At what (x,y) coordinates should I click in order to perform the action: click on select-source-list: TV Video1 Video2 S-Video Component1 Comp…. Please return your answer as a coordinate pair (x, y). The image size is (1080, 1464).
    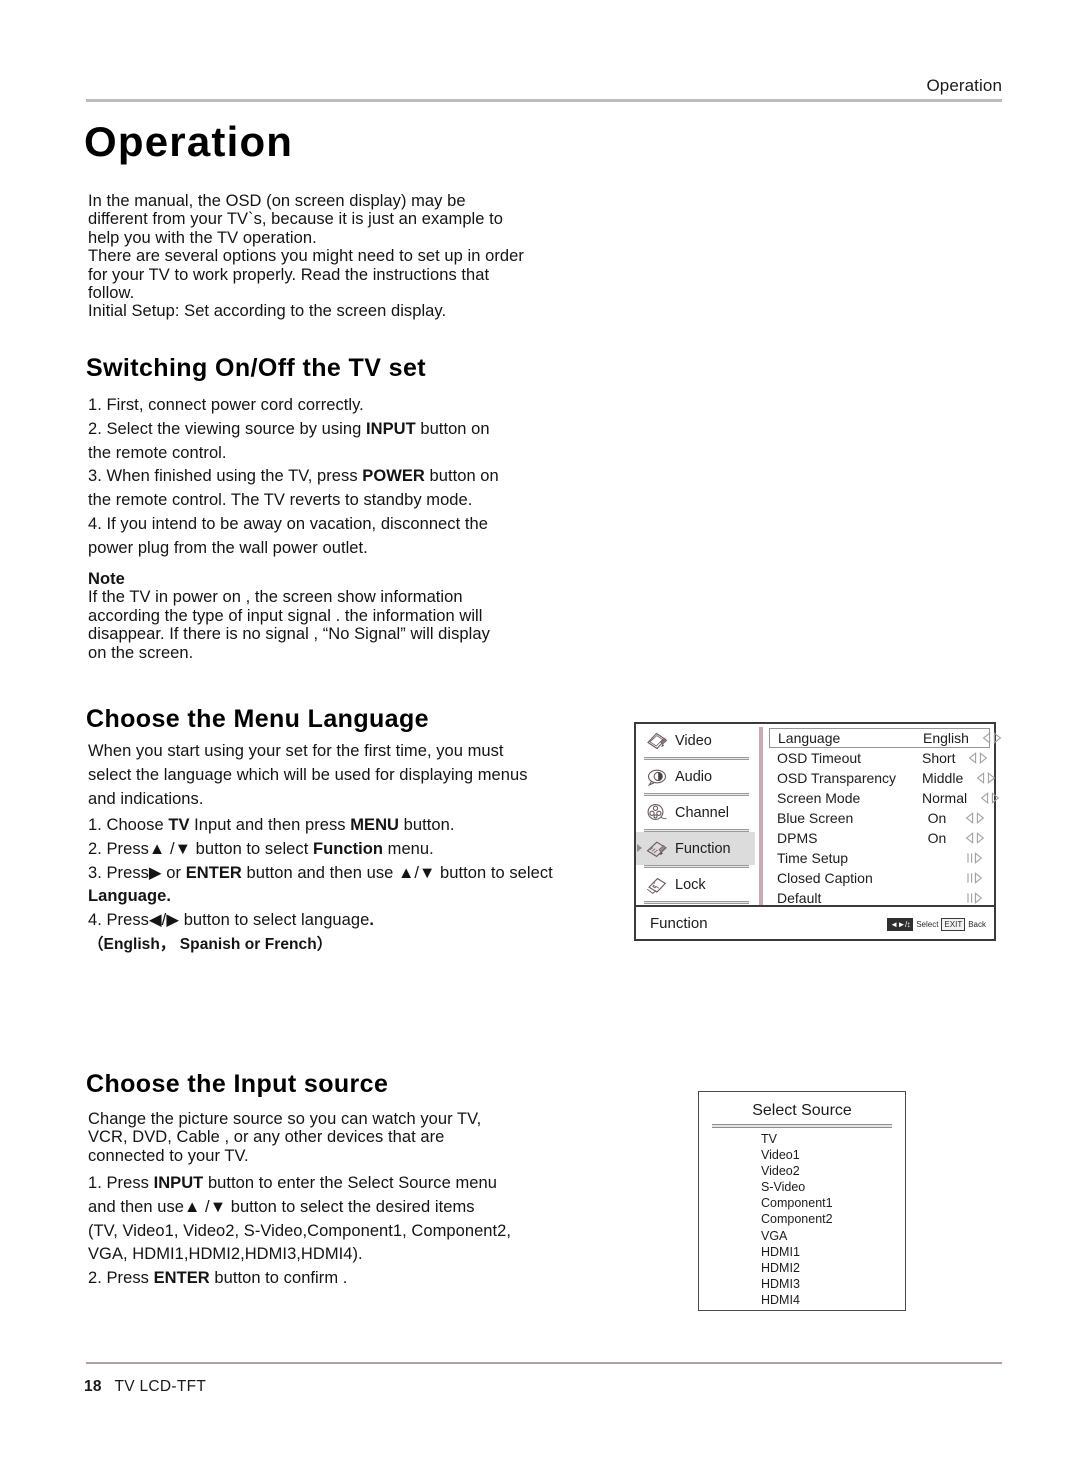
    Looking at the image, I should click on (802, 1219).